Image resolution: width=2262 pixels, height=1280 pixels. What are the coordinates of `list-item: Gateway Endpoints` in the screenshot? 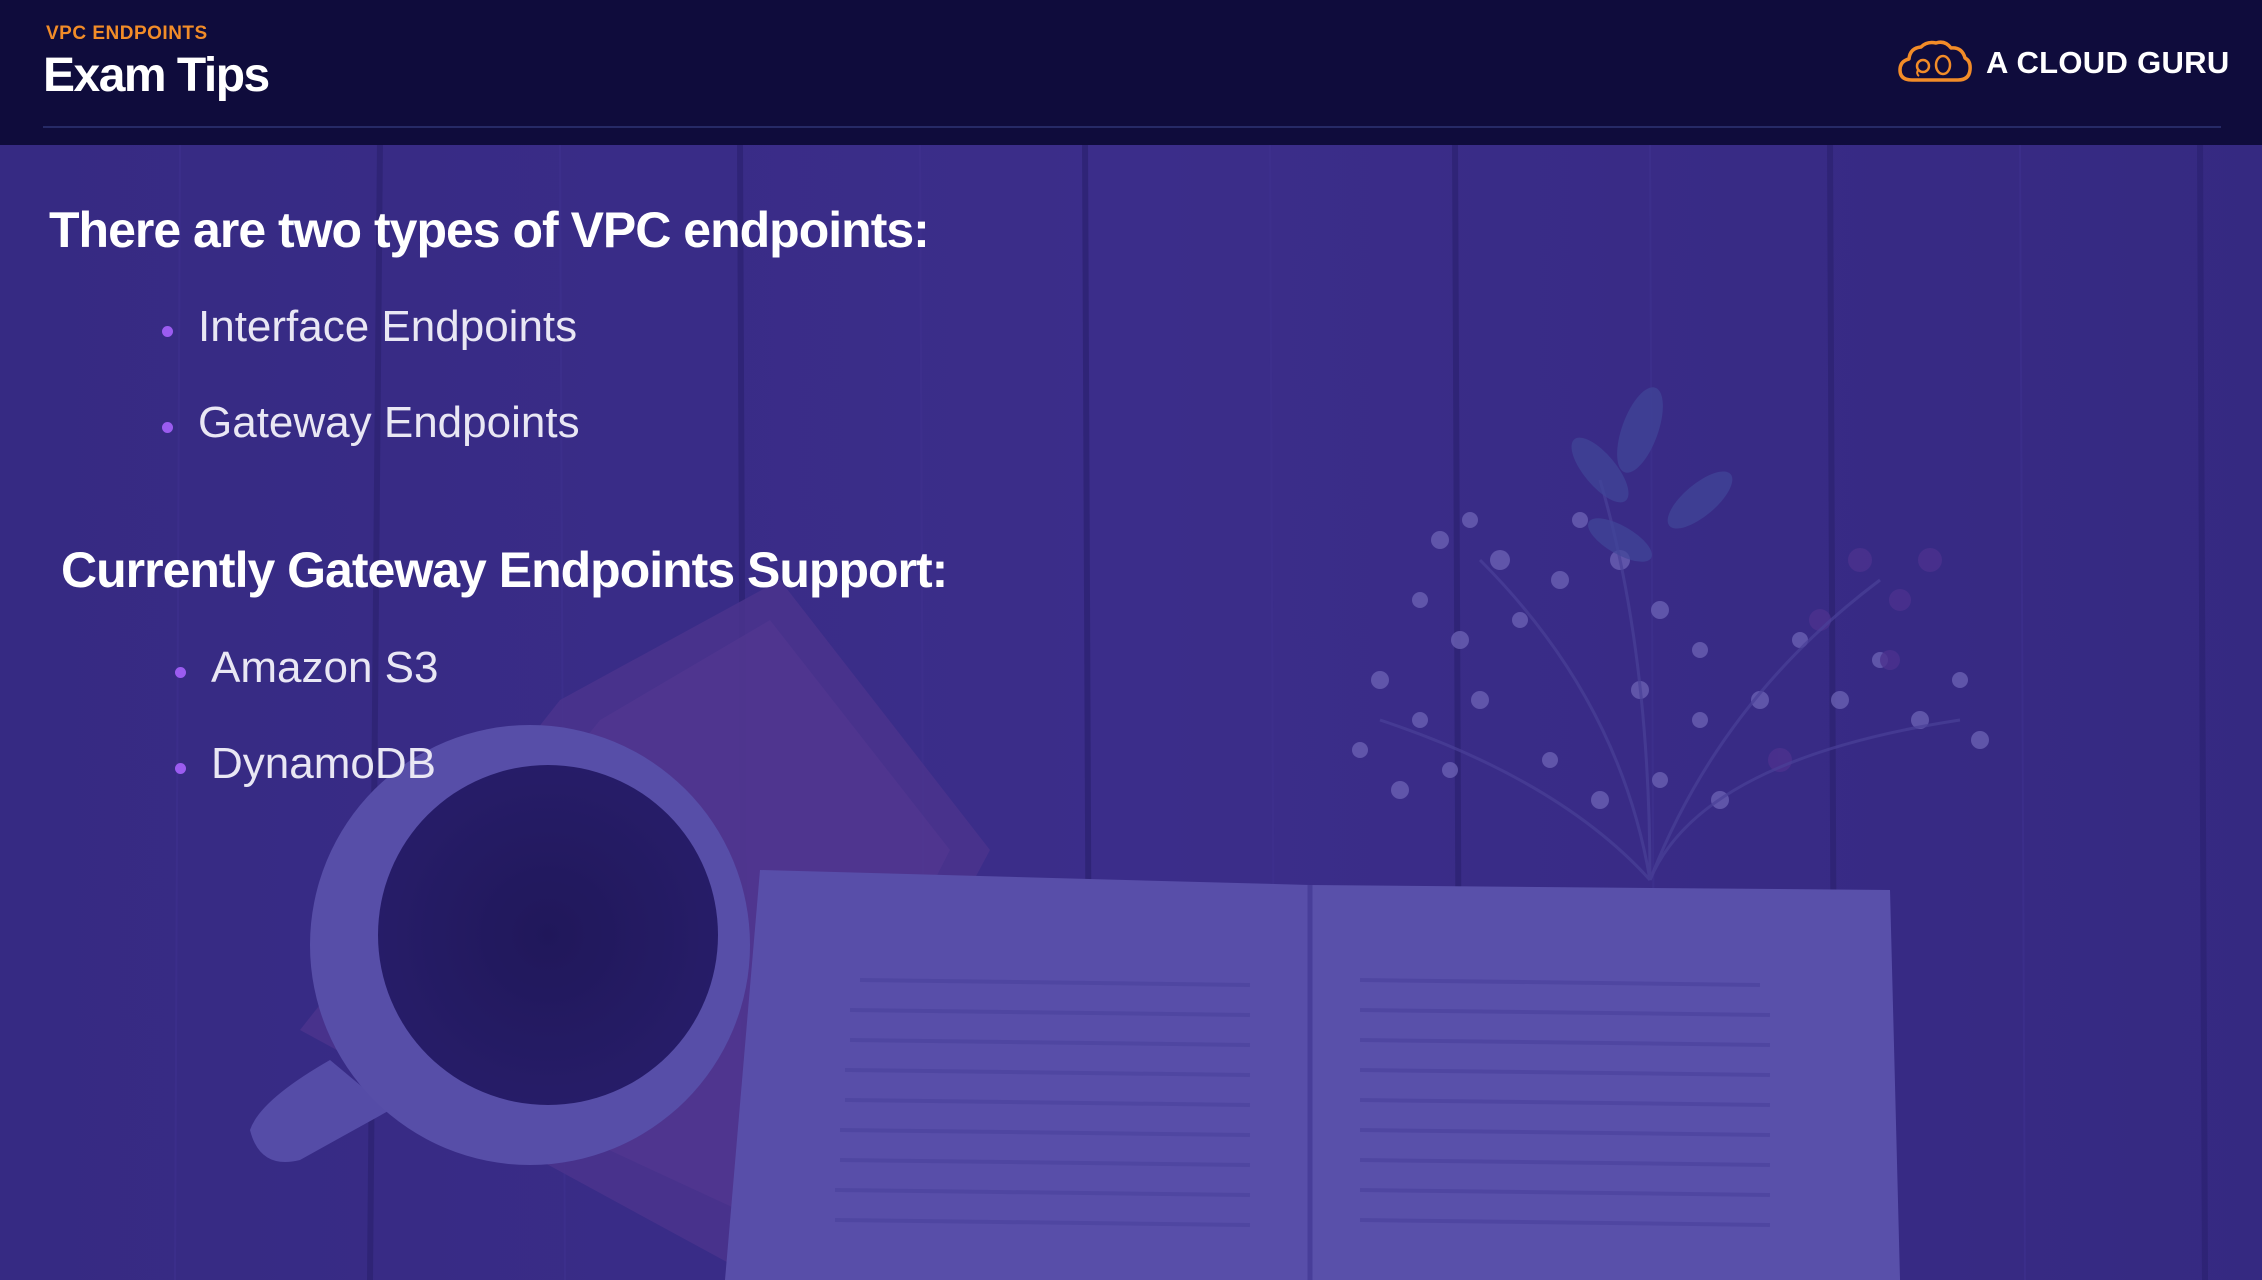 It's located at (371, 423).